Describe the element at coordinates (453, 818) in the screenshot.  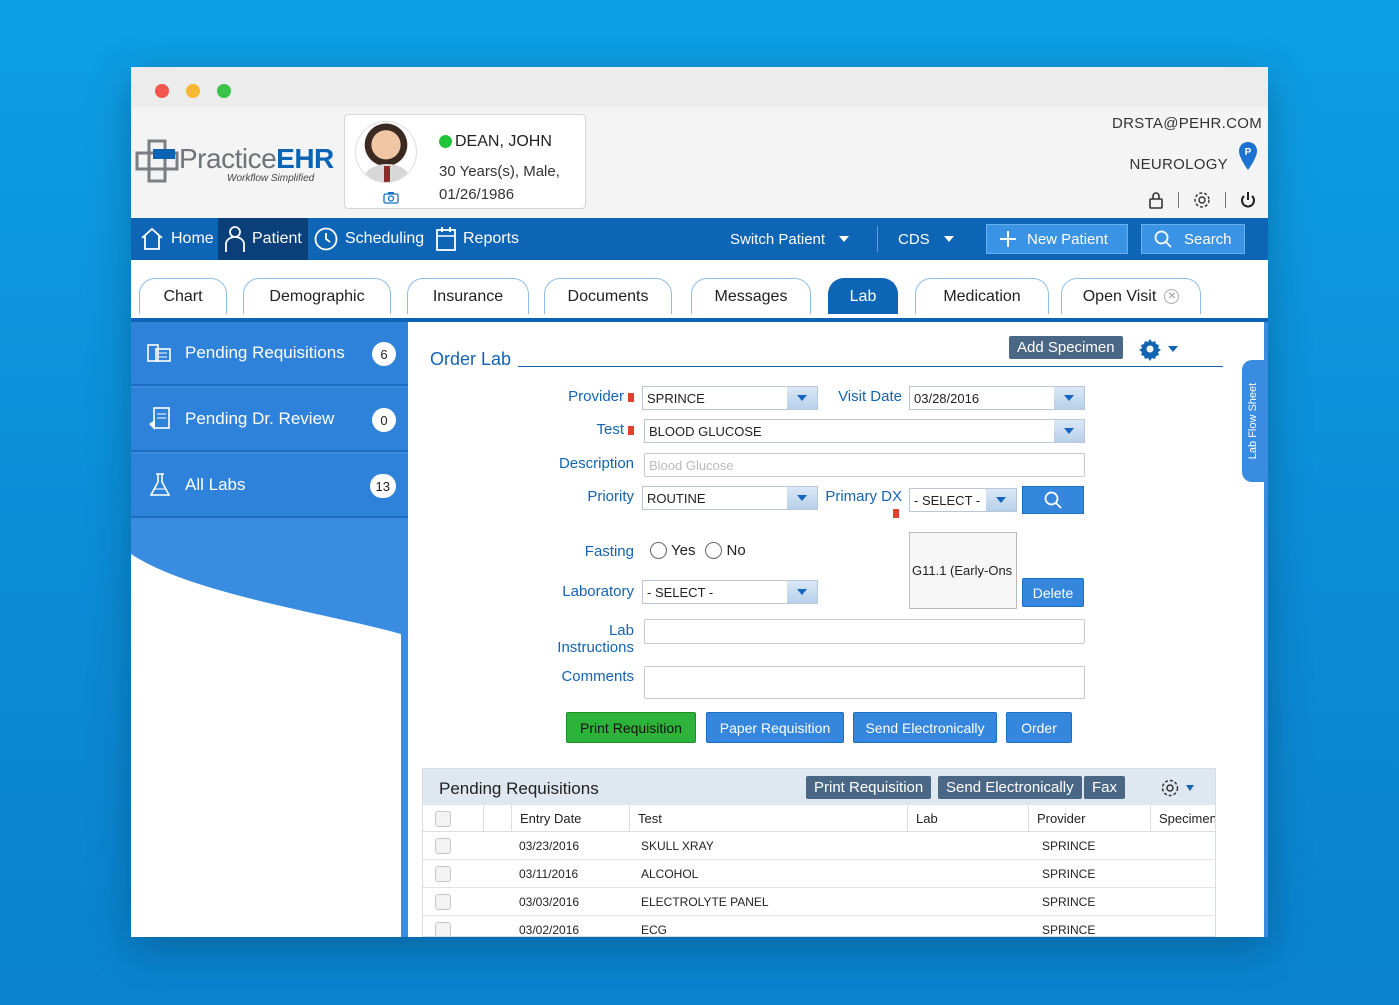
I see `select-all-cell` at that location.